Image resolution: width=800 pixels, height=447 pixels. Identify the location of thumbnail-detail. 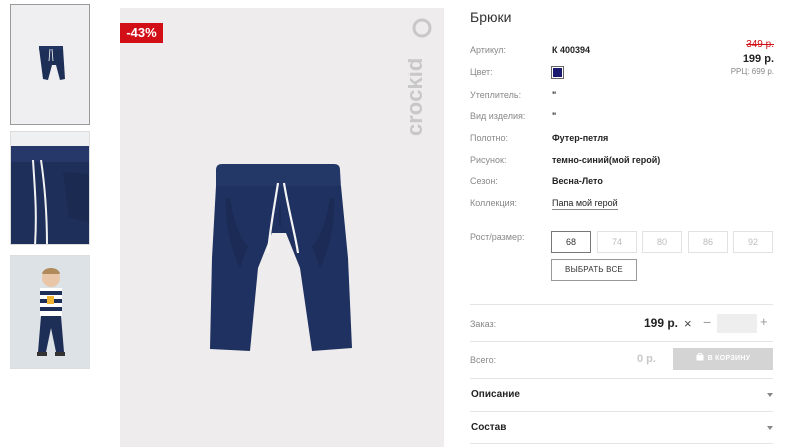
(50, 188).